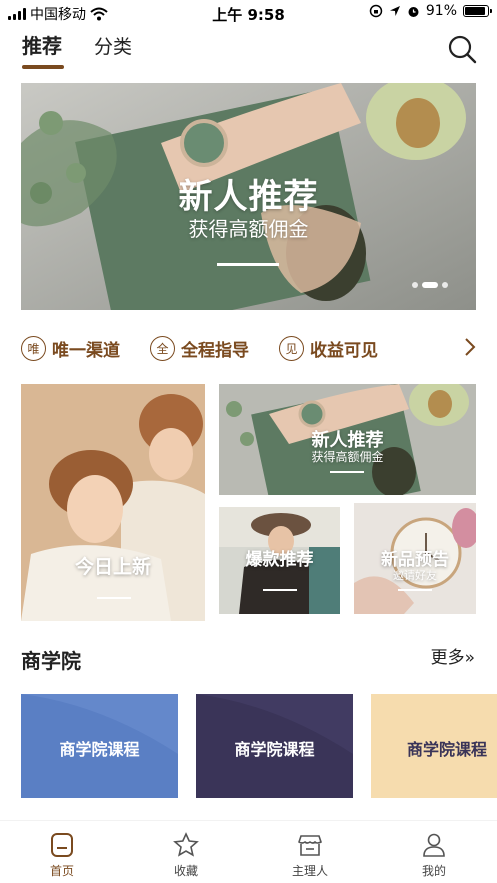 This screenshot has height=883, width=497. Describe the element at coordinates (86, 350) in the screenshot. I see `feature-label: 唯一渠道` at that location.